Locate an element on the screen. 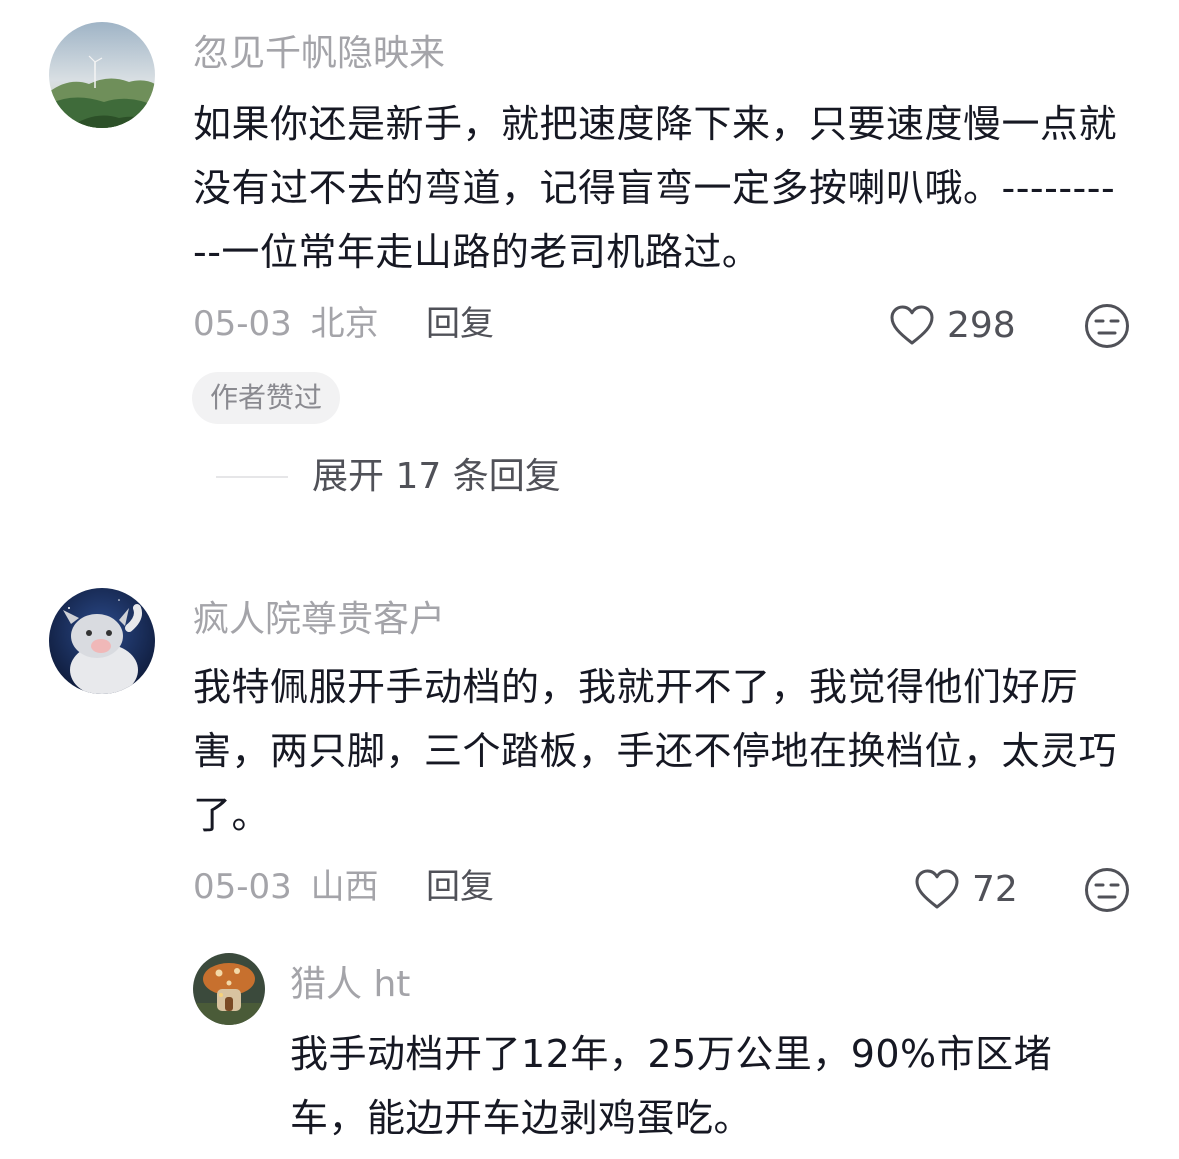  comment-date: 05-03 山西 is located at coordinates (286, 887).